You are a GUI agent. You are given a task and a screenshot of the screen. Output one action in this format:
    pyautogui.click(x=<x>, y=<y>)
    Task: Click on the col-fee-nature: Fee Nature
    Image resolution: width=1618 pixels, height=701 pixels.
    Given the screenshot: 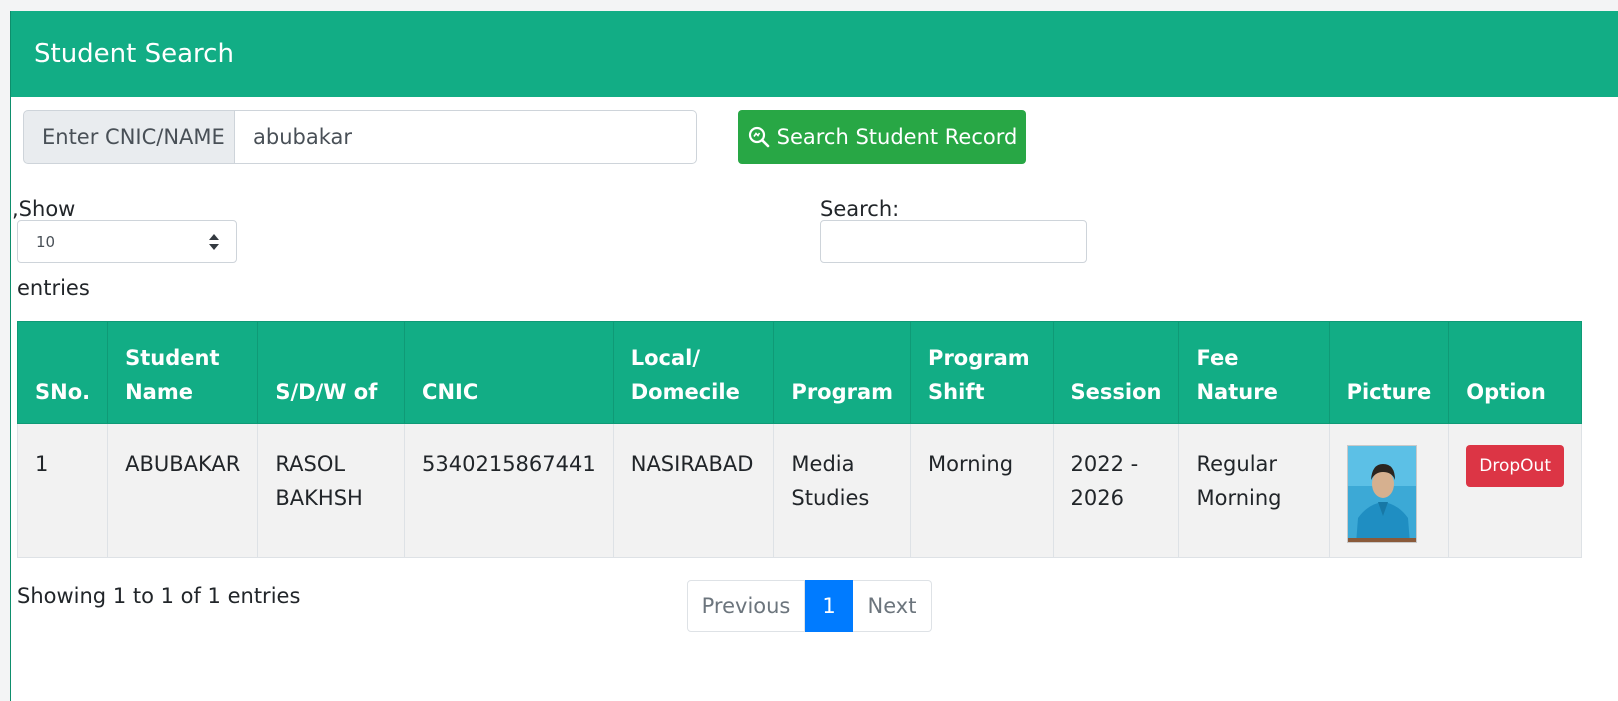 What is the action you would take?
    pyautogui.click(x=1254, y=372)
    